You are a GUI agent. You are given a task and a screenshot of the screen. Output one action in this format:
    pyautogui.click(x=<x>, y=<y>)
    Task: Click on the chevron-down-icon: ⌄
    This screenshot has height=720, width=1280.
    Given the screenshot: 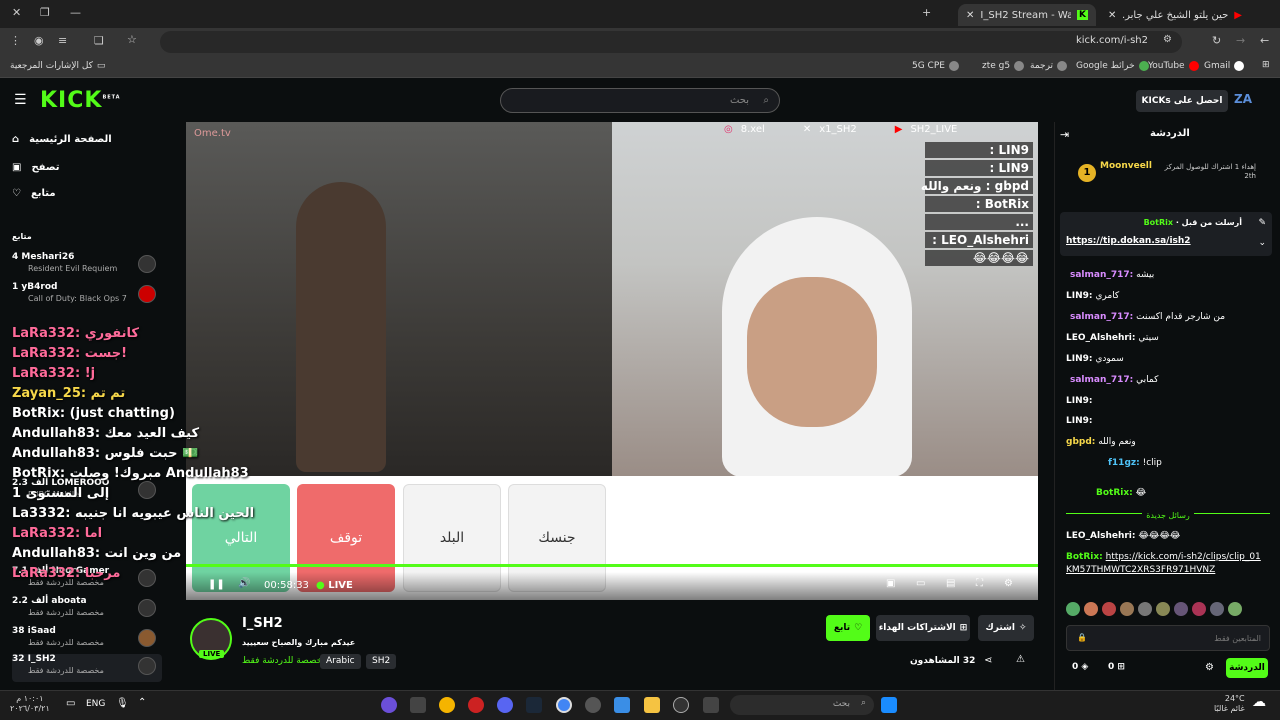 What is the action you would take?
    pyautogui.click(x=1262, y=243)
    